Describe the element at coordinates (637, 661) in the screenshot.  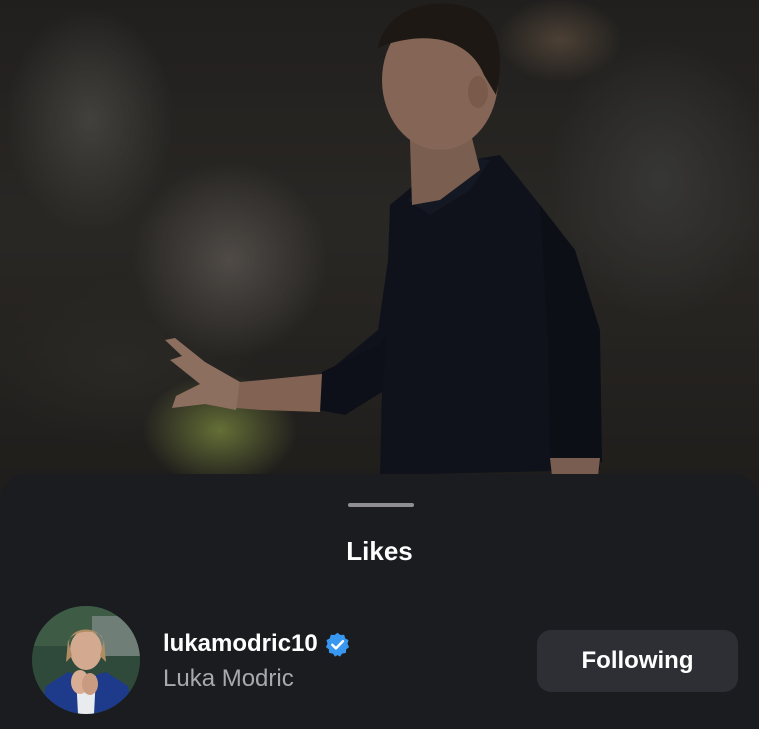
I see `following-button: Following` at that location.